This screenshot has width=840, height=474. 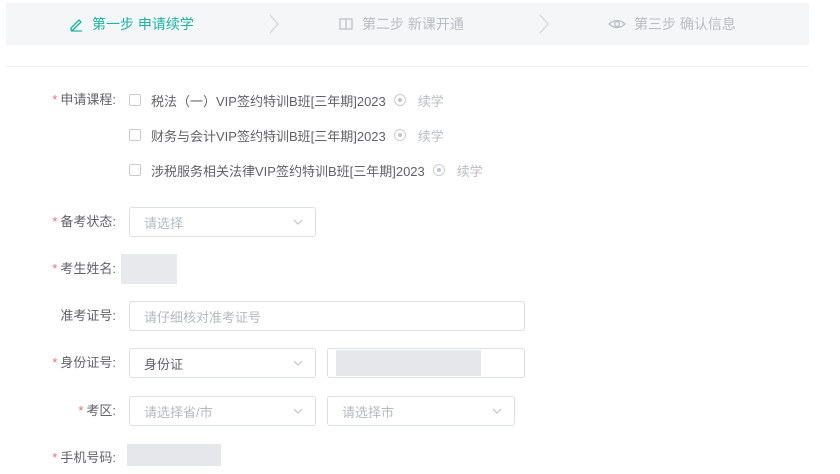 I want to click on step-1-label: 第一步 申请续学, so click(x=143, y=24).